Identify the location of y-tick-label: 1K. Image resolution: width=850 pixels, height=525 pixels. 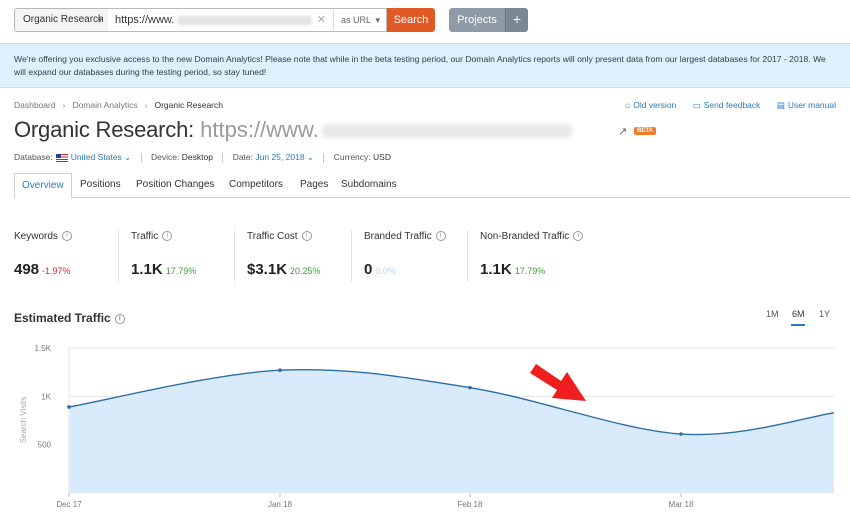
(46, 396).